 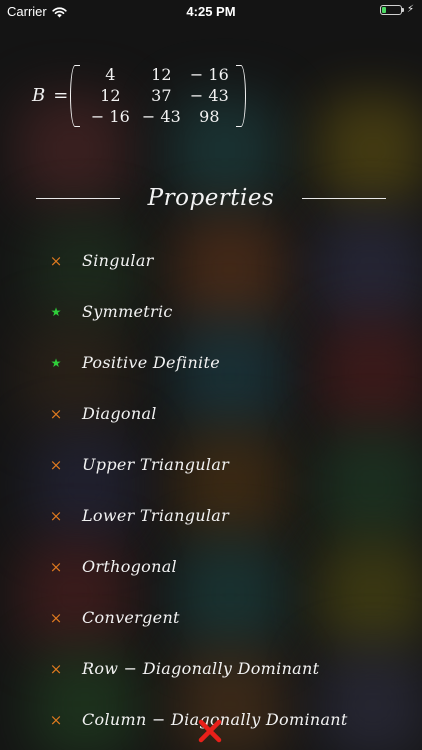 I want to click on close-icon, so click(x=210, y=731).